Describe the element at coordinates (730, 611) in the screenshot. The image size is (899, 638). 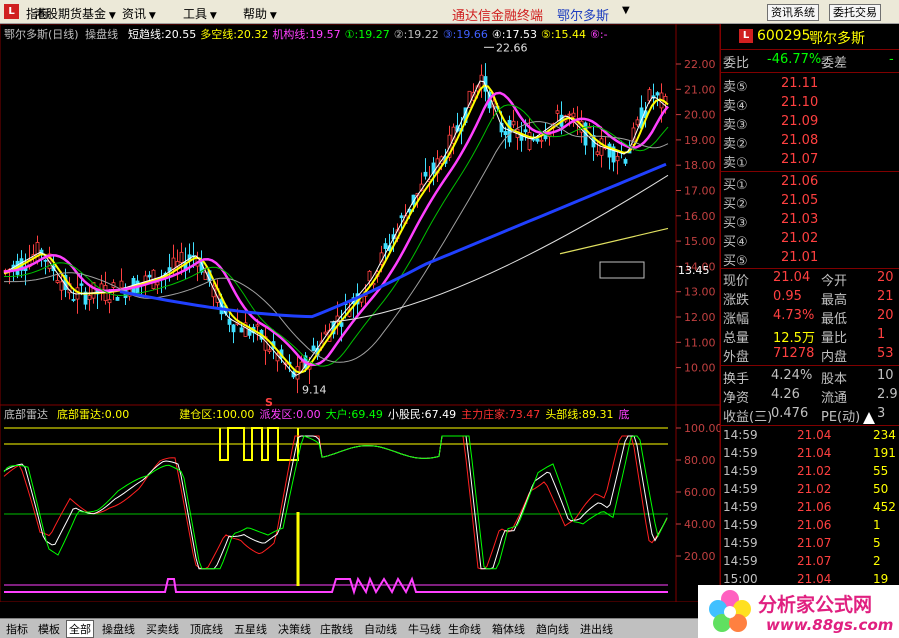
I see `flower-logo-icon` at that location.